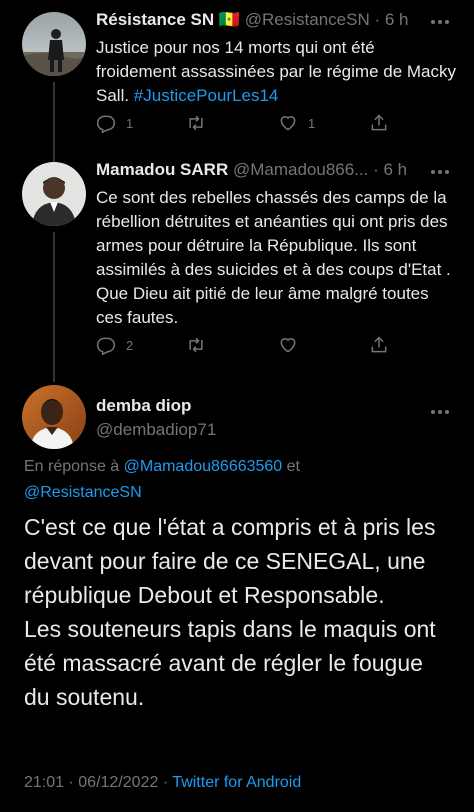 This screenshot has height=812, width=474. I want to click on handle: @ResistanceSN, so click(307, 19).